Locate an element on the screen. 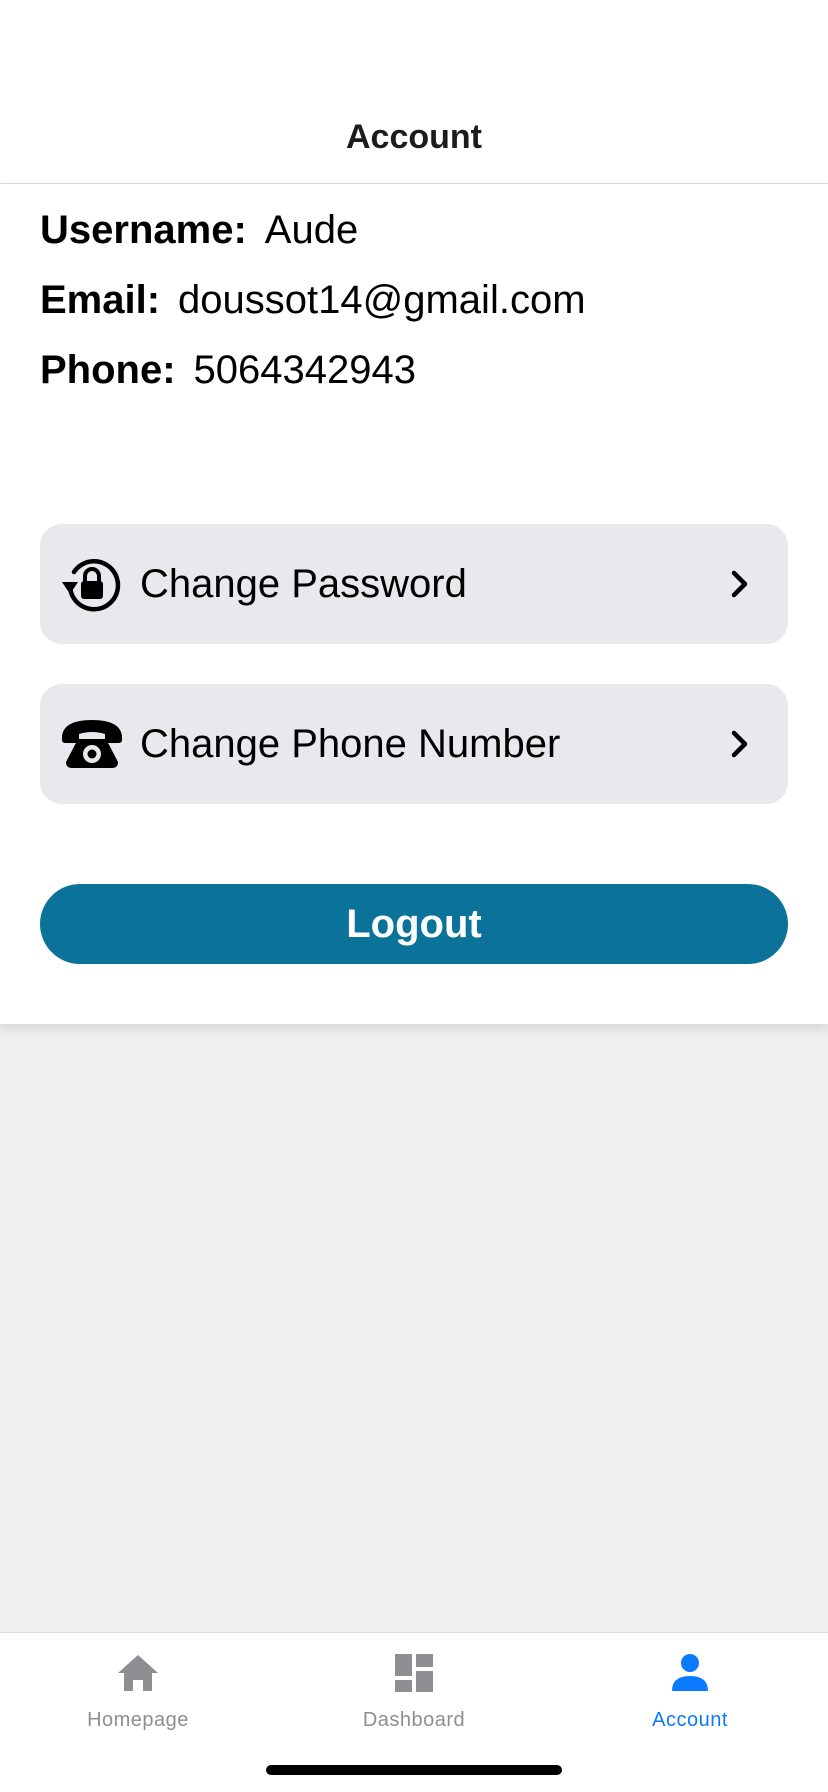  username-row: Username: Aude is located at coordinates (199, 230).